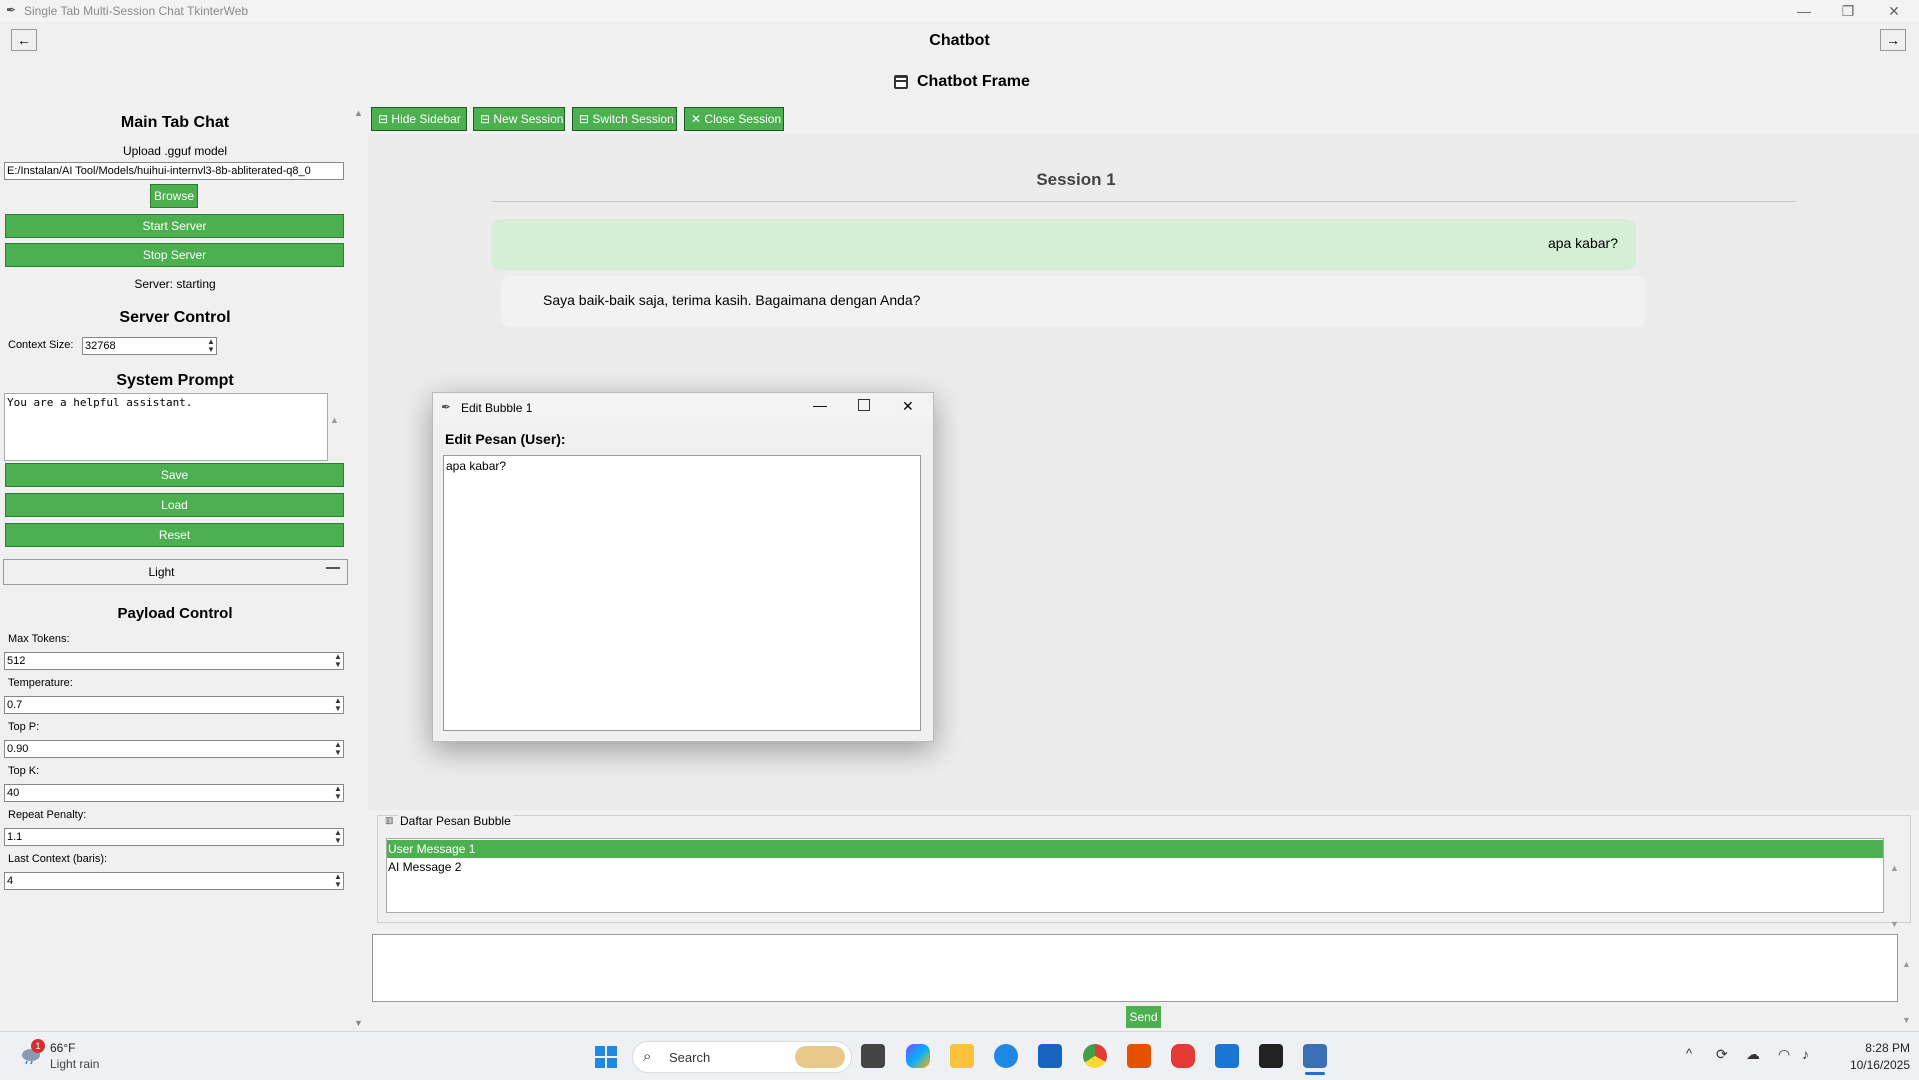  Describe the element at coordinates (683, 408) in the screenshot. I see `dialog-title-bar: ✒ Edit Bubble 1 — ✕` at that location.